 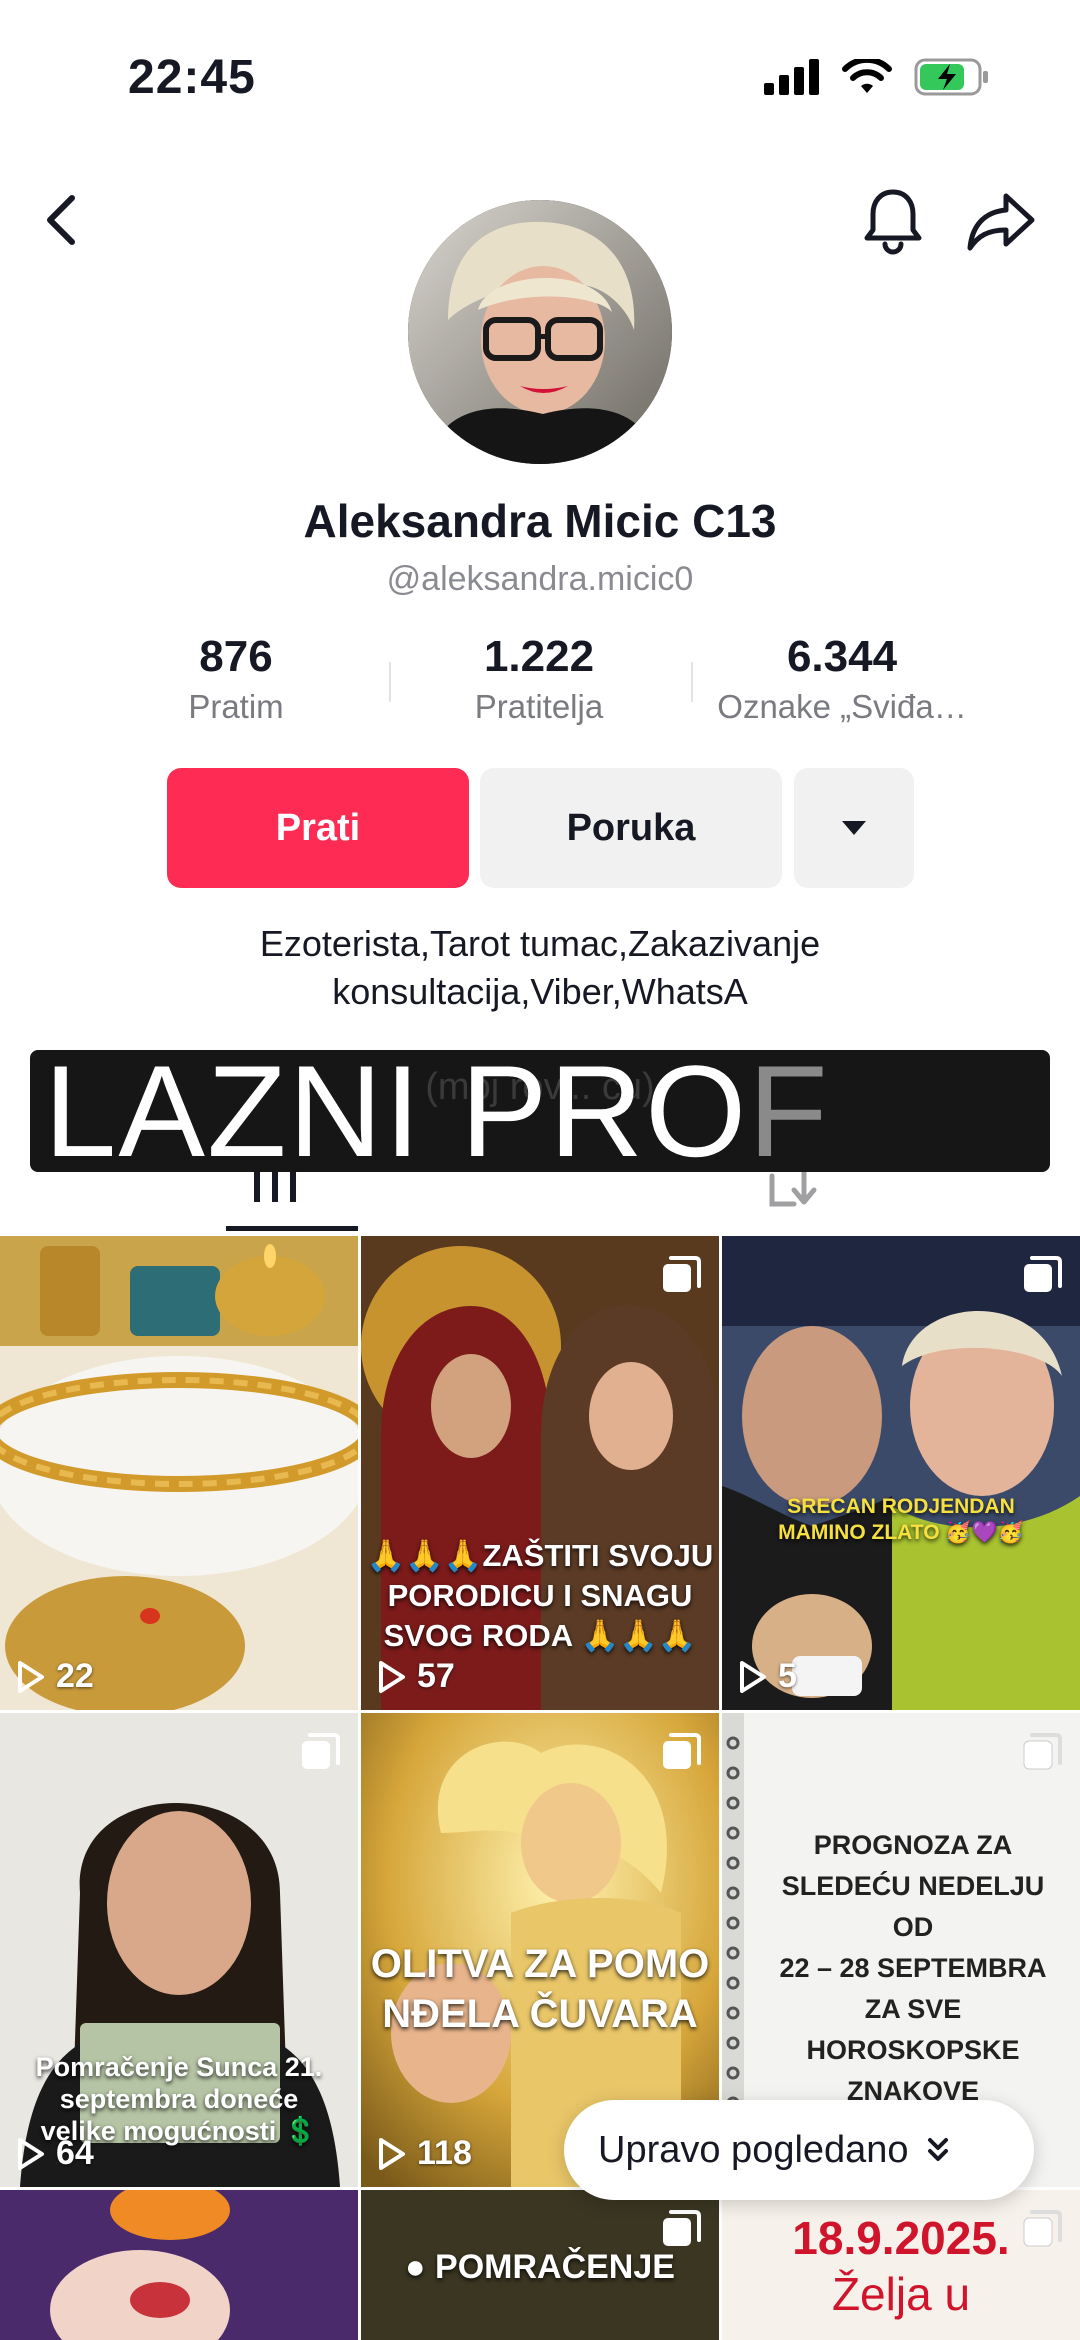 What do you see at coordinates (540, 2014) in the screenshot?
I see `caption-line: NĐELA ČUVARA` at bounding box center [540, 2014].